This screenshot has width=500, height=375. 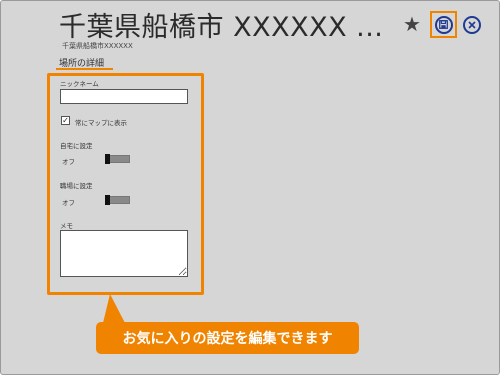 What do you see at coordinates (76, 186) in the screenshot?
I see `work-label: 職場に設定` at bounding box center [76, 186].